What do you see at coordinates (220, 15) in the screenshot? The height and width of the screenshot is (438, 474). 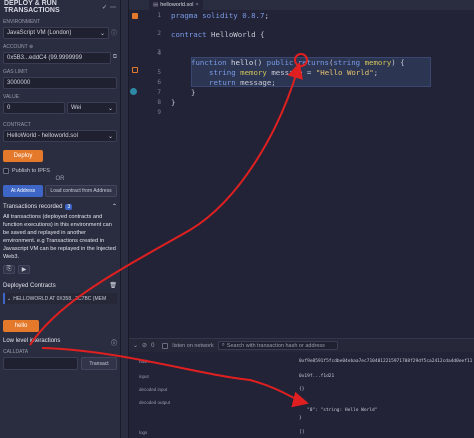 I see `code-line-1: pragma solidity 0.8.7;` at bounding box center [220, 15].